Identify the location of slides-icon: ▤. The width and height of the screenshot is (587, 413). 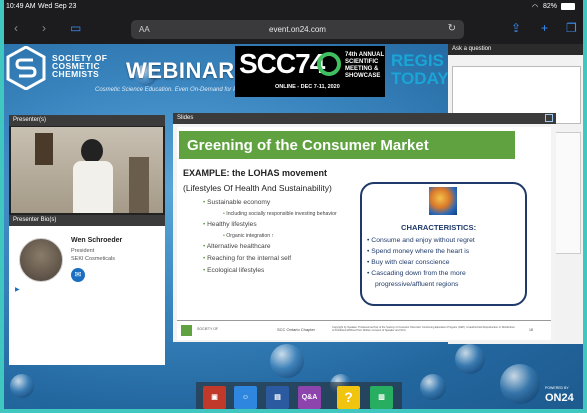
(277, 397).